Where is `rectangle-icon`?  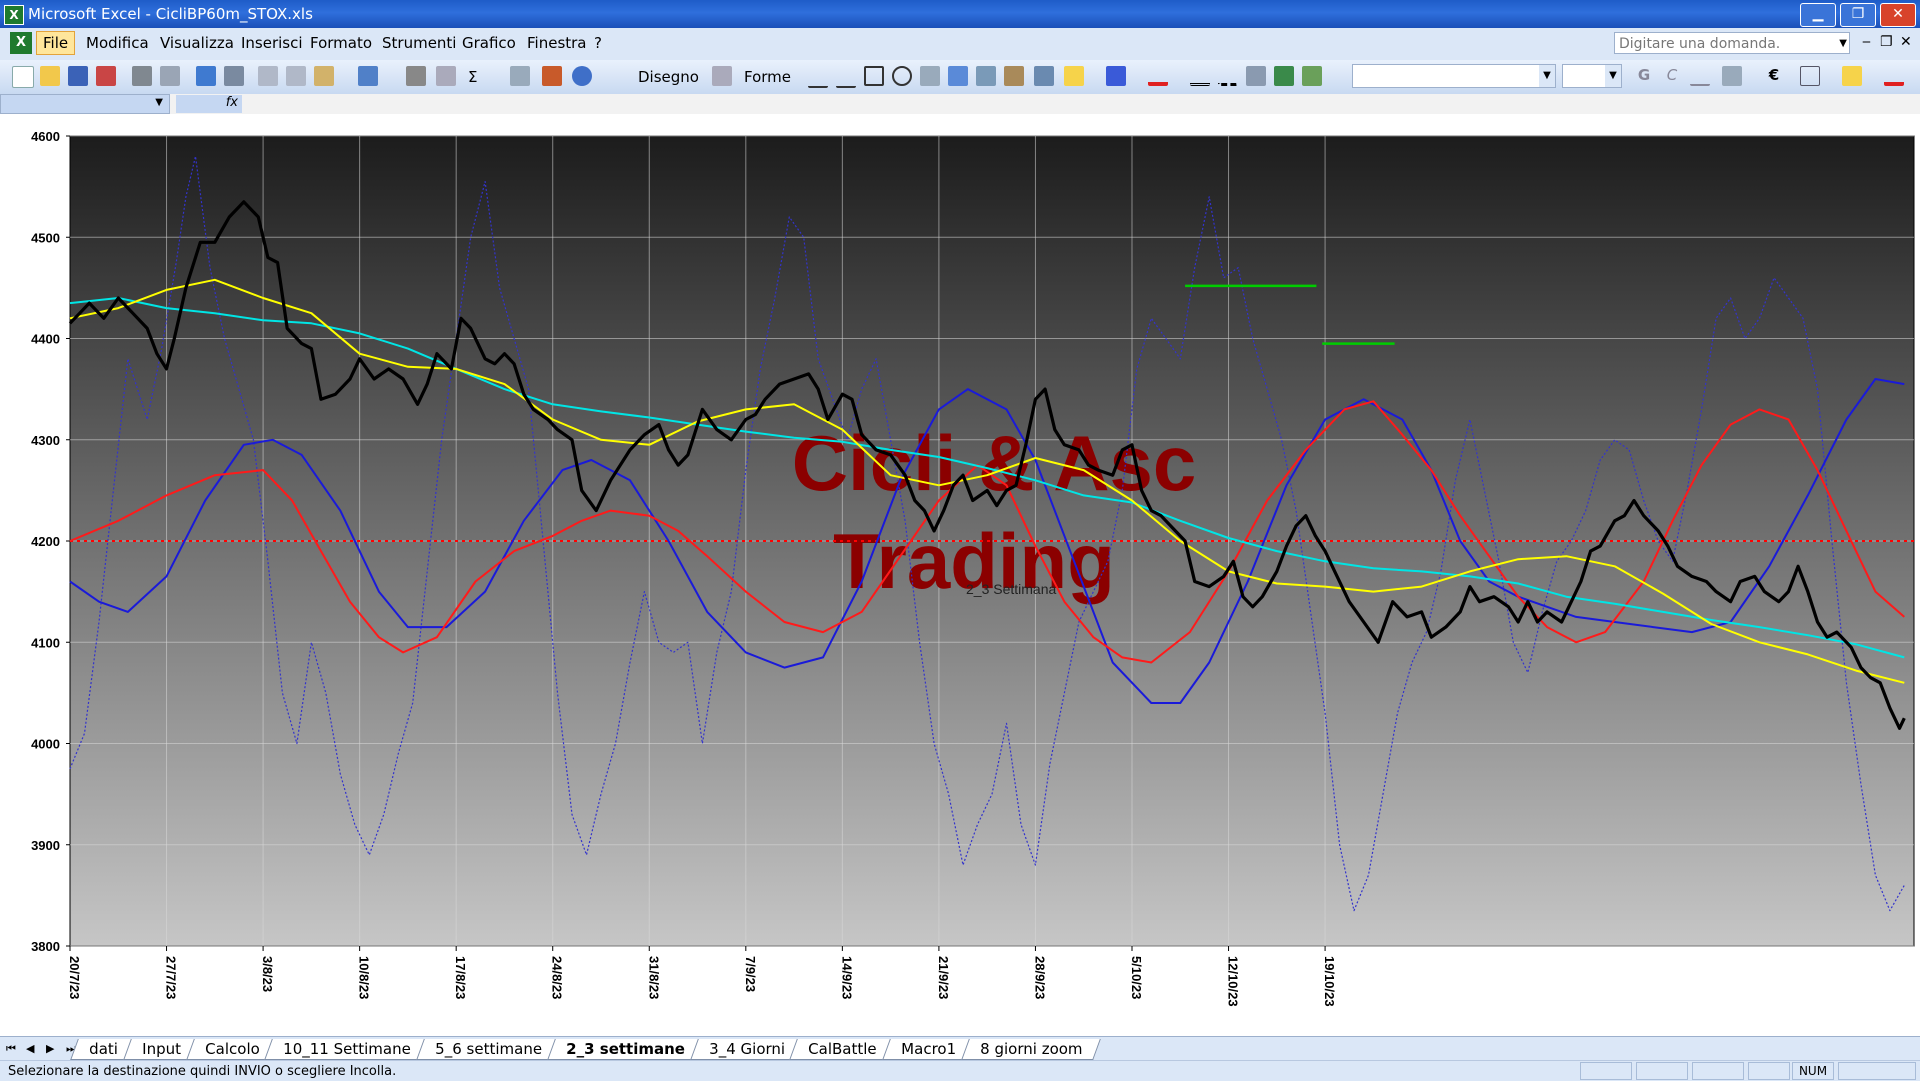
rectangle-icon is located at coordinates (874, 76).